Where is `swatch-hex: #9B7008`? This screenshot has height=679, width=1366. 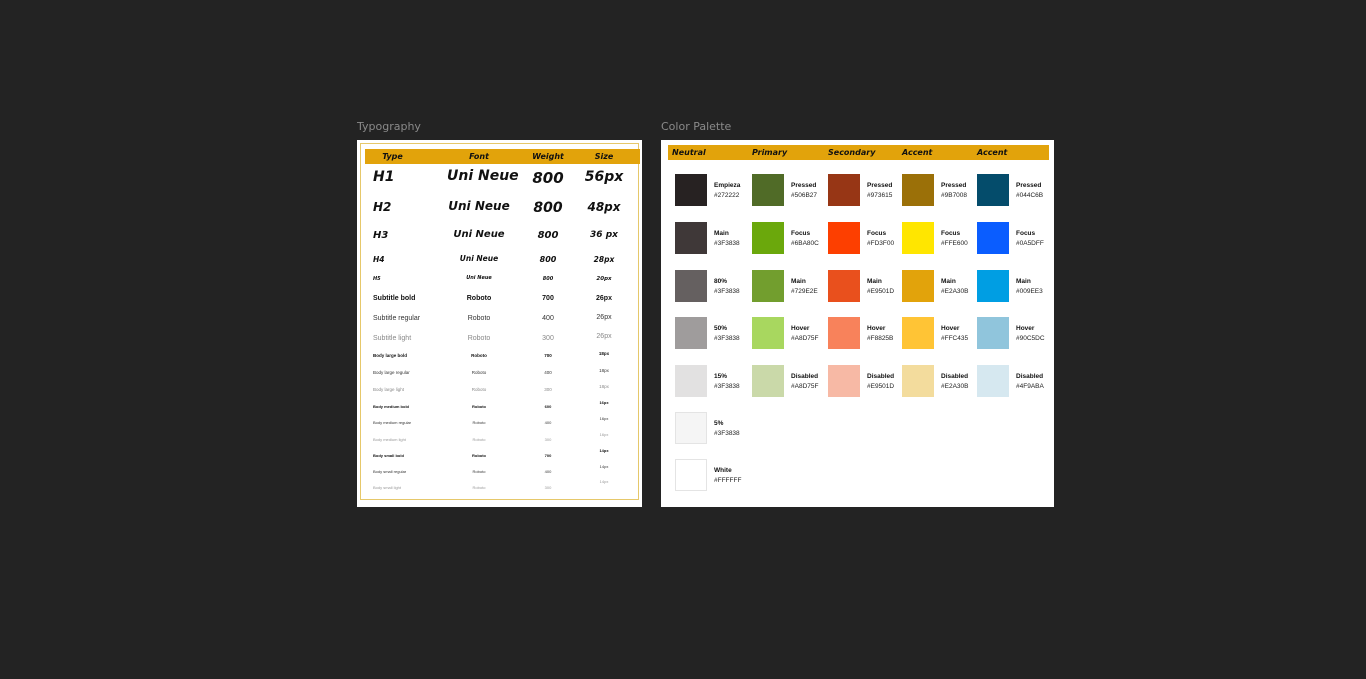 swatch-hex: #9B7008 is located at coordinates (954, 195).